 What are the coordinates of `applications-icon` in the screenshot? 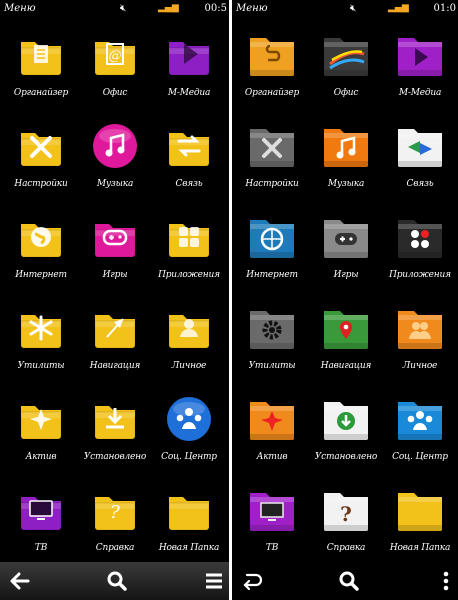 It's located at (420, 237).